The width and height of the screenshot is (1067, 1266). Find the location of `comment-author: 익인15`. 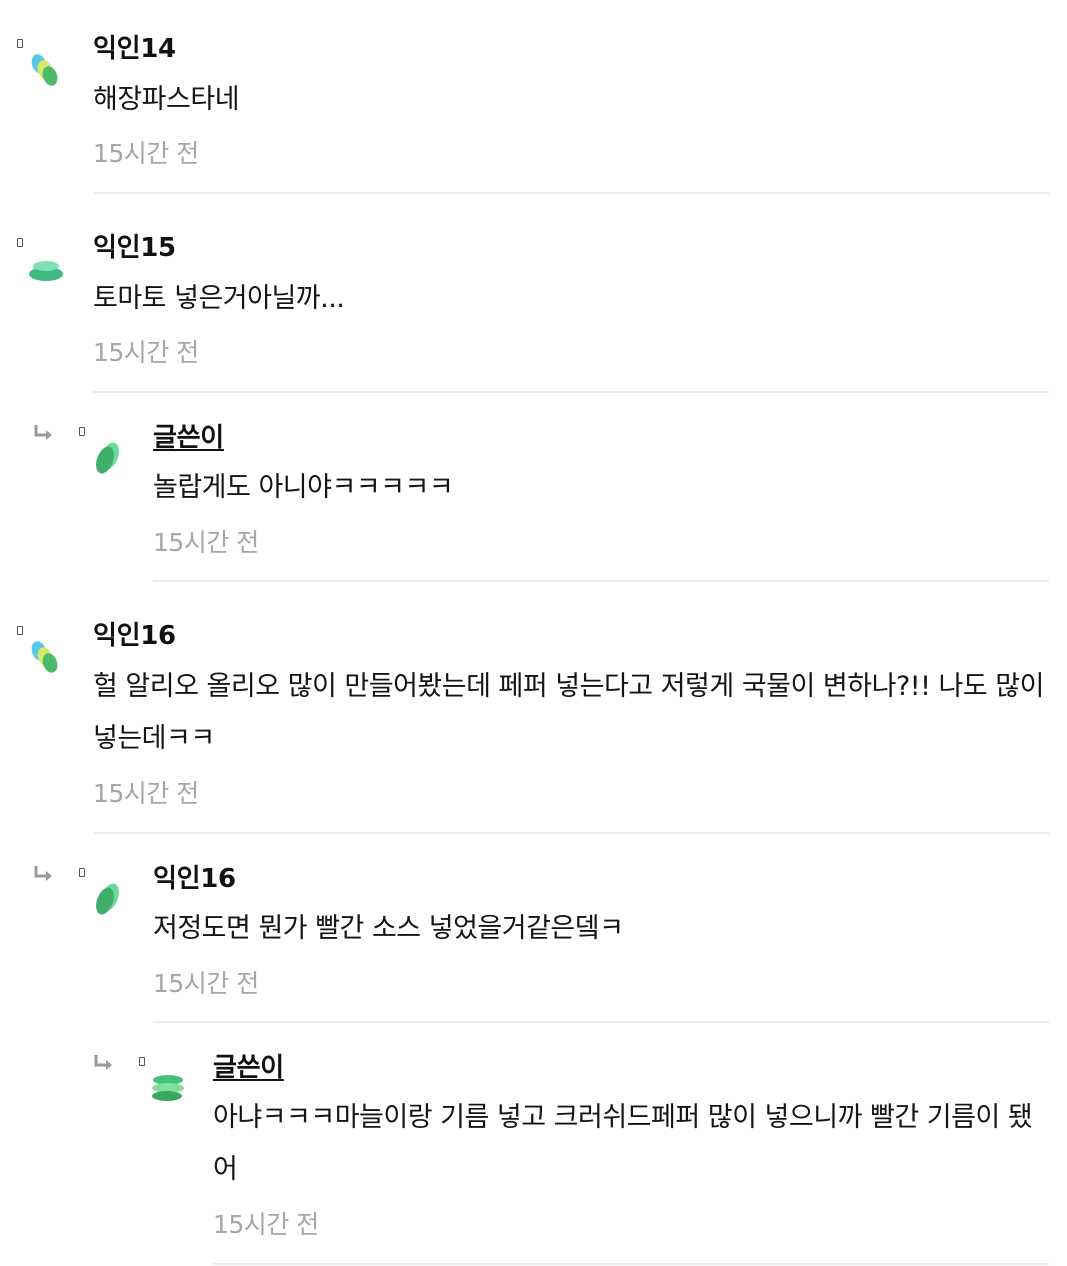

comment-author: 익인15 is located at coordinates (134, 248).